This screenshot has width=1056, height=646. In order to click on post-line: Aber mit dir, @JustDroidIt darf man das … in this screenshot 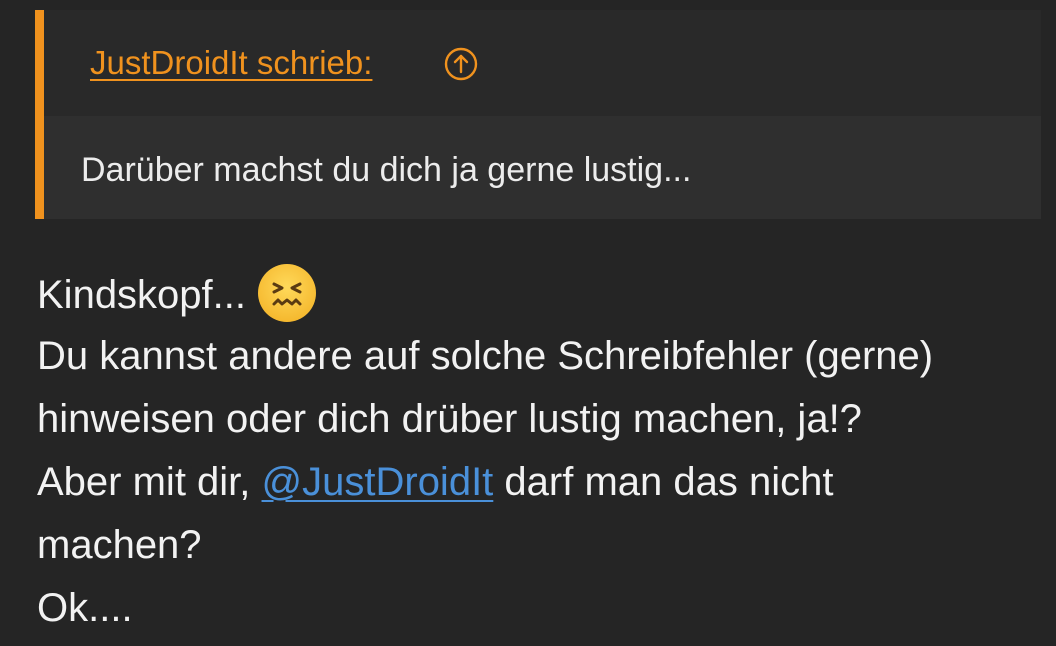, I will do `click(542, 482)`.